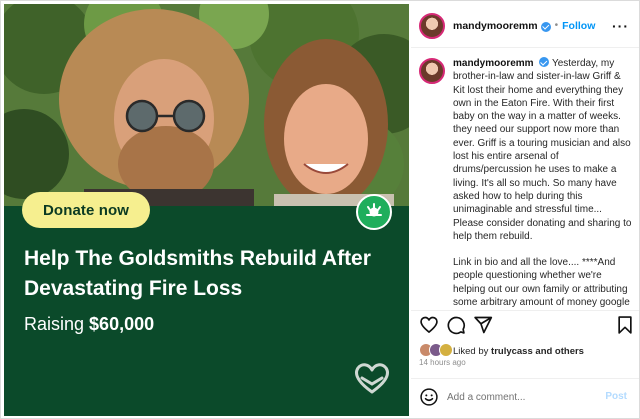 Image resolution: width=640 pixels, height=419 pixels. Describe the element at coordinates (483, 325) in the screenshot. I see `share-icon` at that location.